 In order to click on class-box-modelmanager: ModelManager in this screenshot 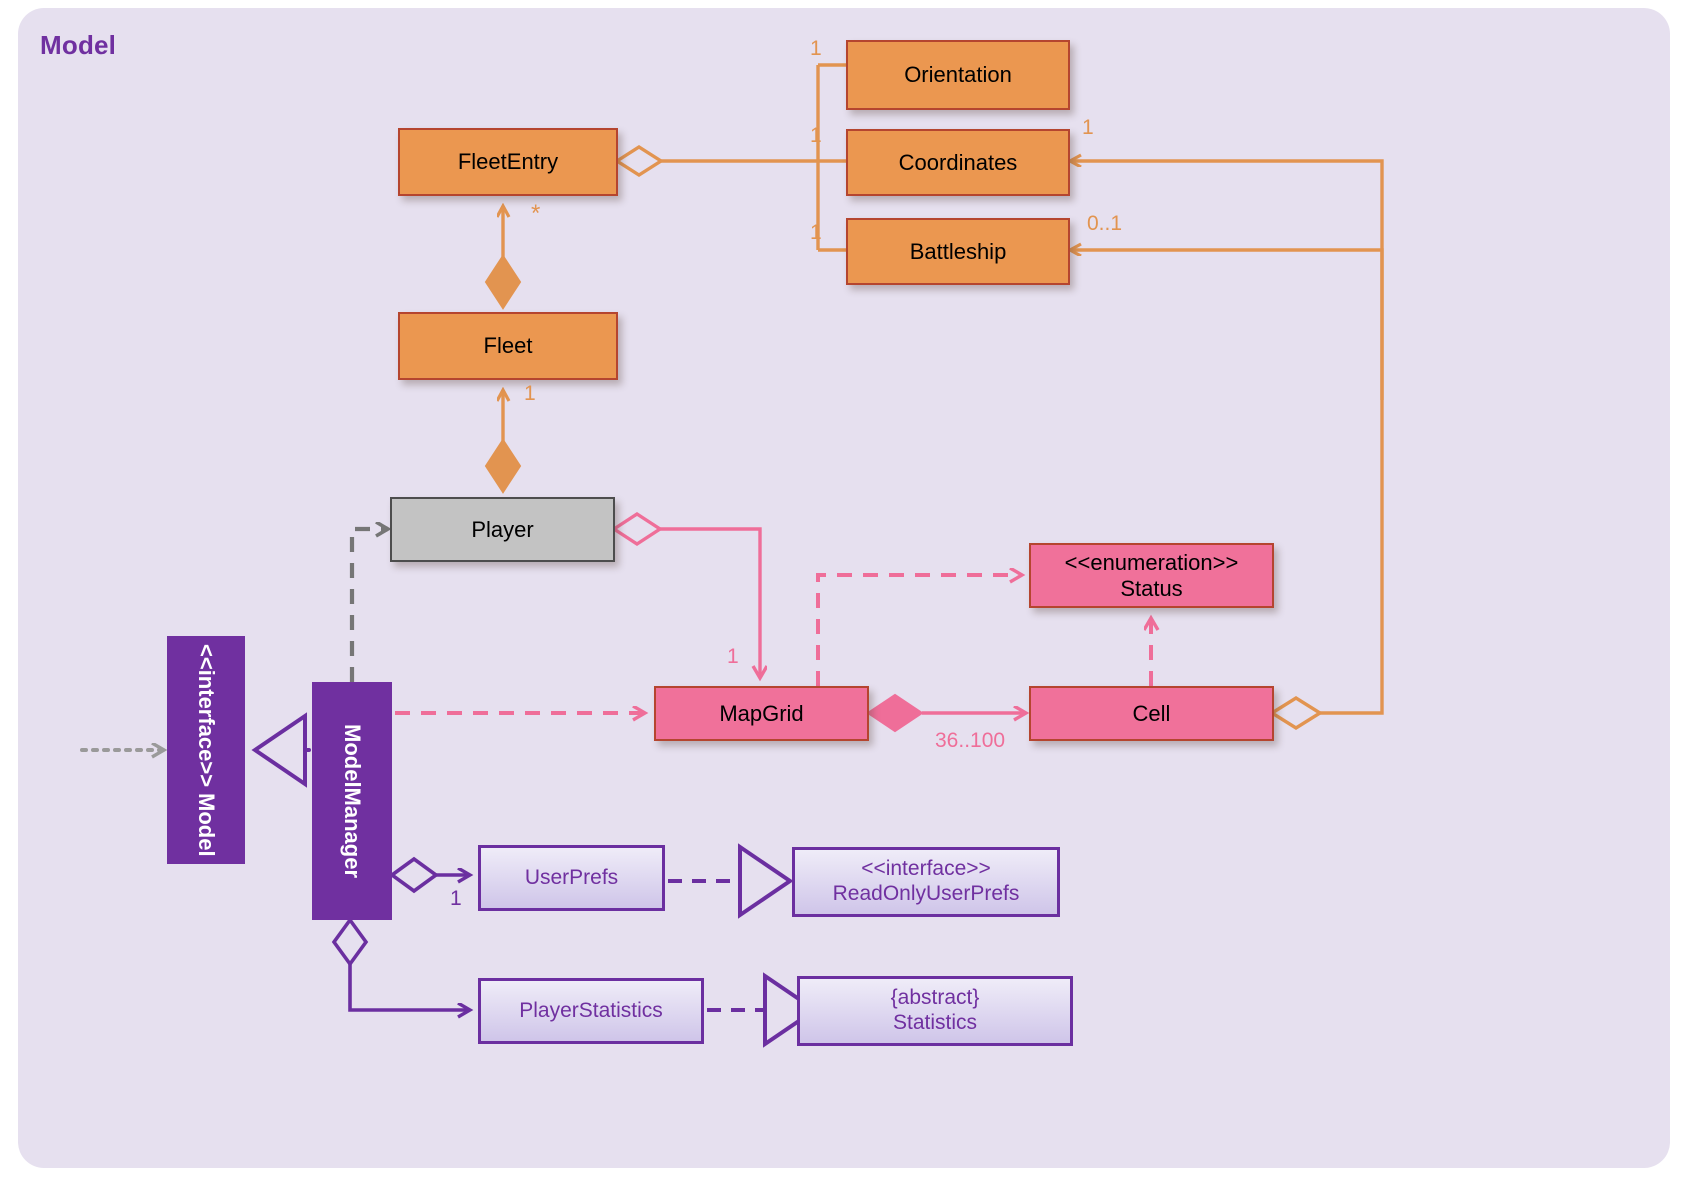, I will do `click(352, 801)`.